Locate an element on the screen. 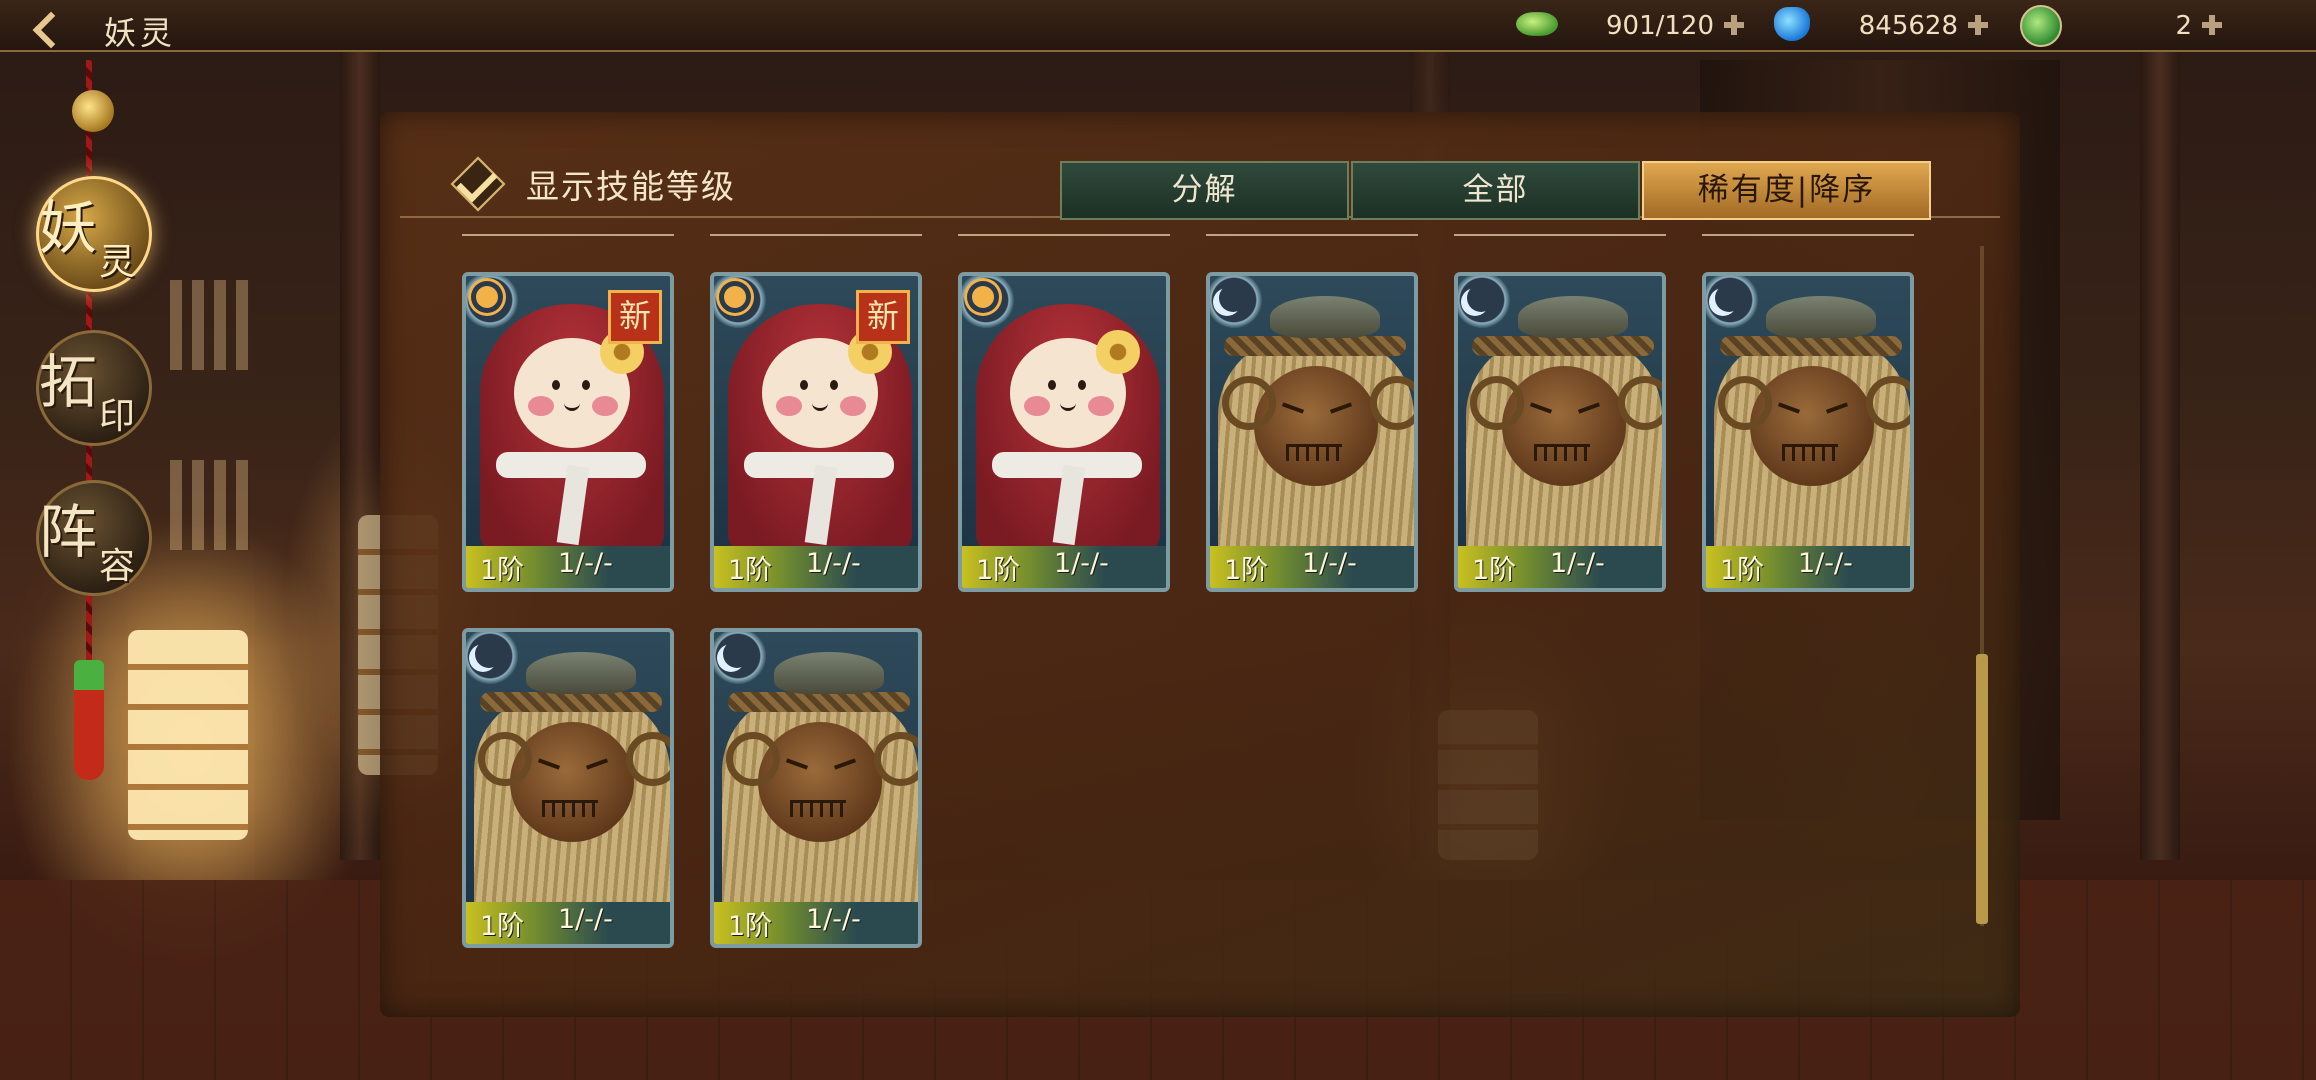  resource-value: 2 is located at coordinates (2183, 26).